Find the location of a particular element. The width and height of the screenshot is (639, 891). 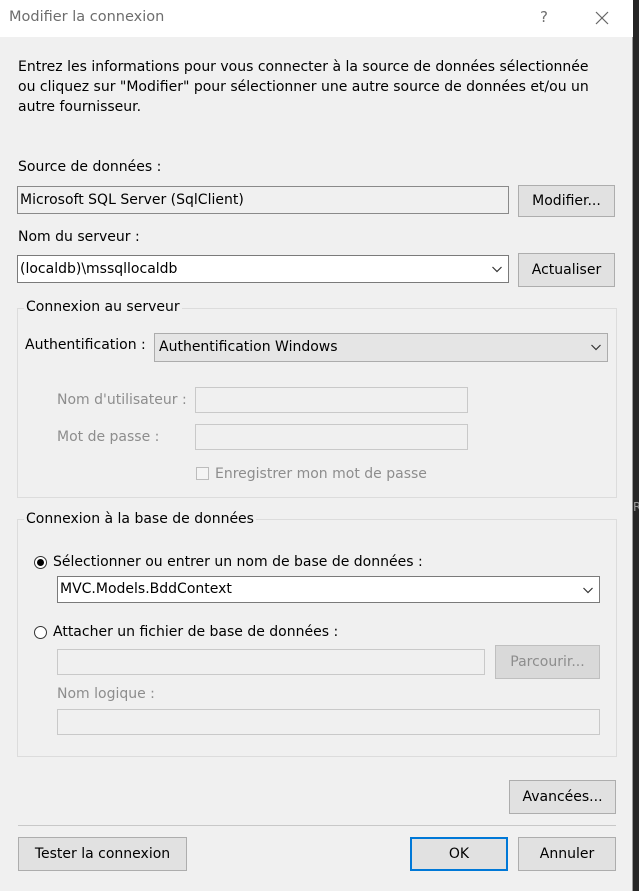

dialog-title: Modifier la connexion is located at coordinates (87, 17).